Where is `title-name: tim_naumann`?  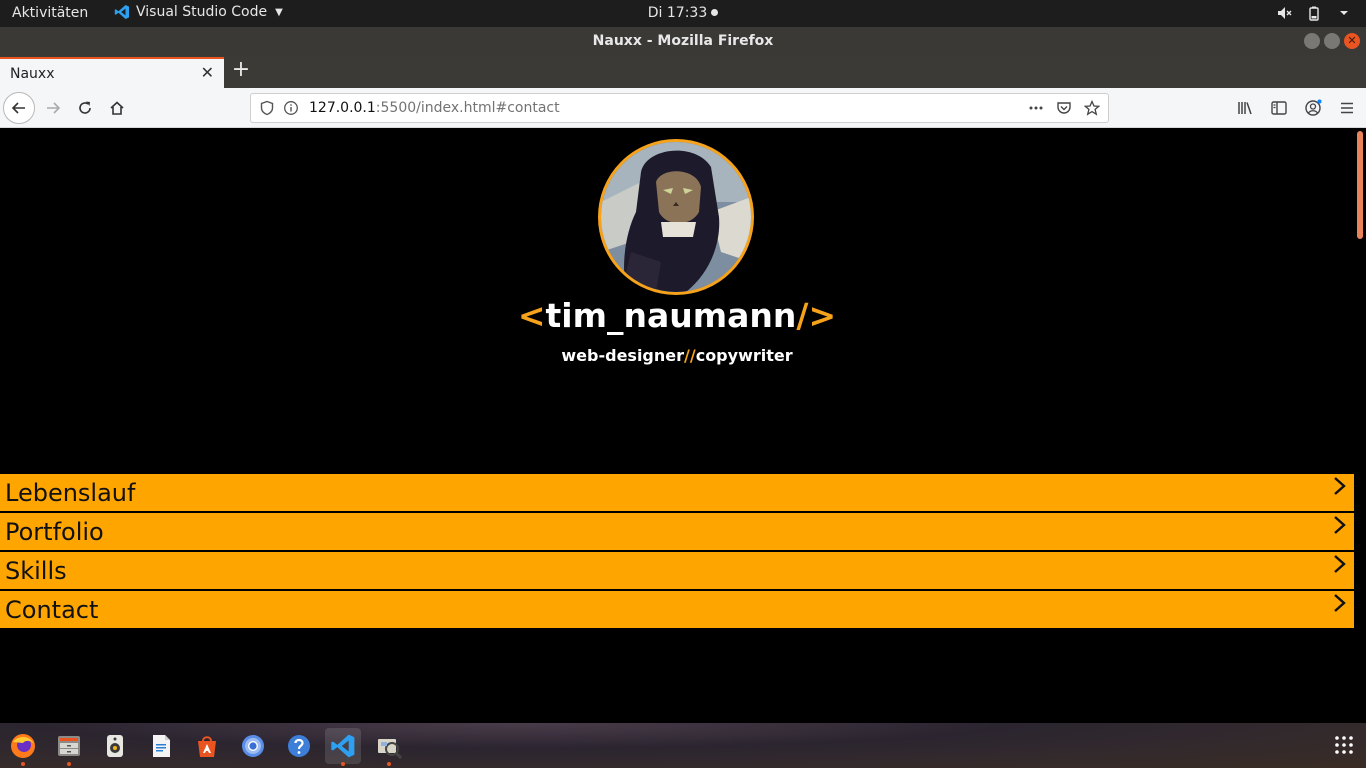 title-name: tim_naumann is located at coordinates (671, 315).